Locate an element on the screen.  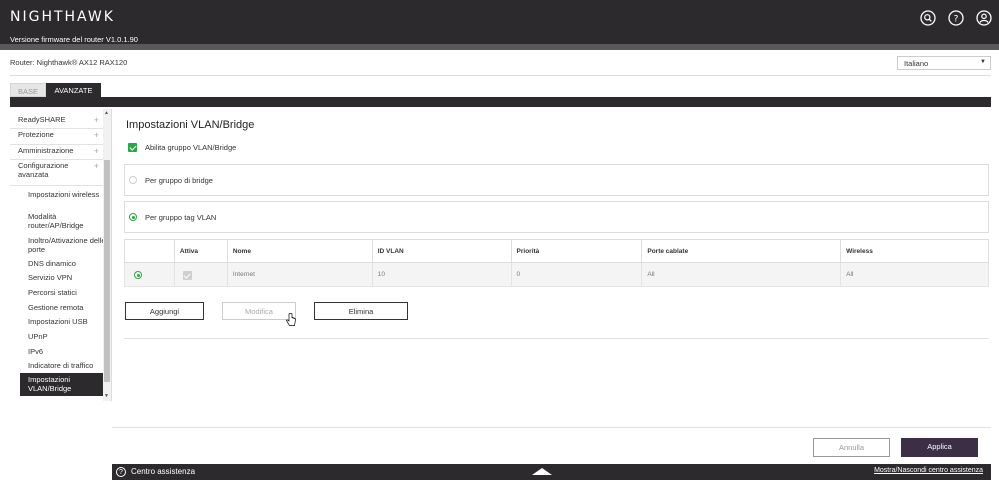
vlan-tag-group-label: Per gruppo tag VLAN is located at coordinates (181, 217).